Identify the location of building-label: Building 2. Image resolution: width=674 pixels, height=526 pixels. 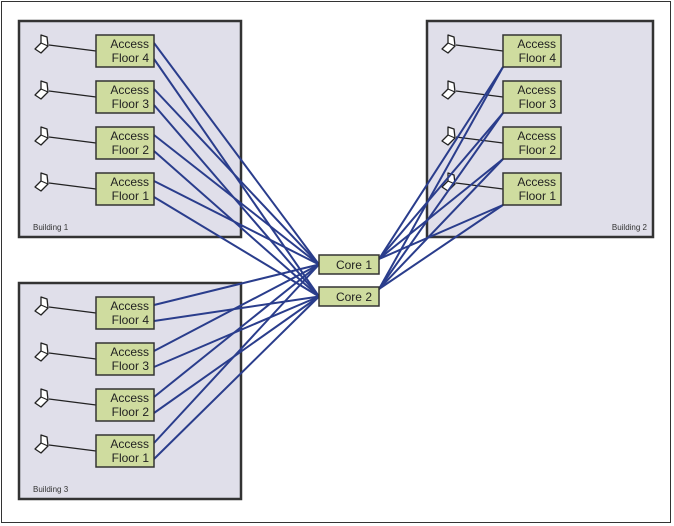
(630, 227).